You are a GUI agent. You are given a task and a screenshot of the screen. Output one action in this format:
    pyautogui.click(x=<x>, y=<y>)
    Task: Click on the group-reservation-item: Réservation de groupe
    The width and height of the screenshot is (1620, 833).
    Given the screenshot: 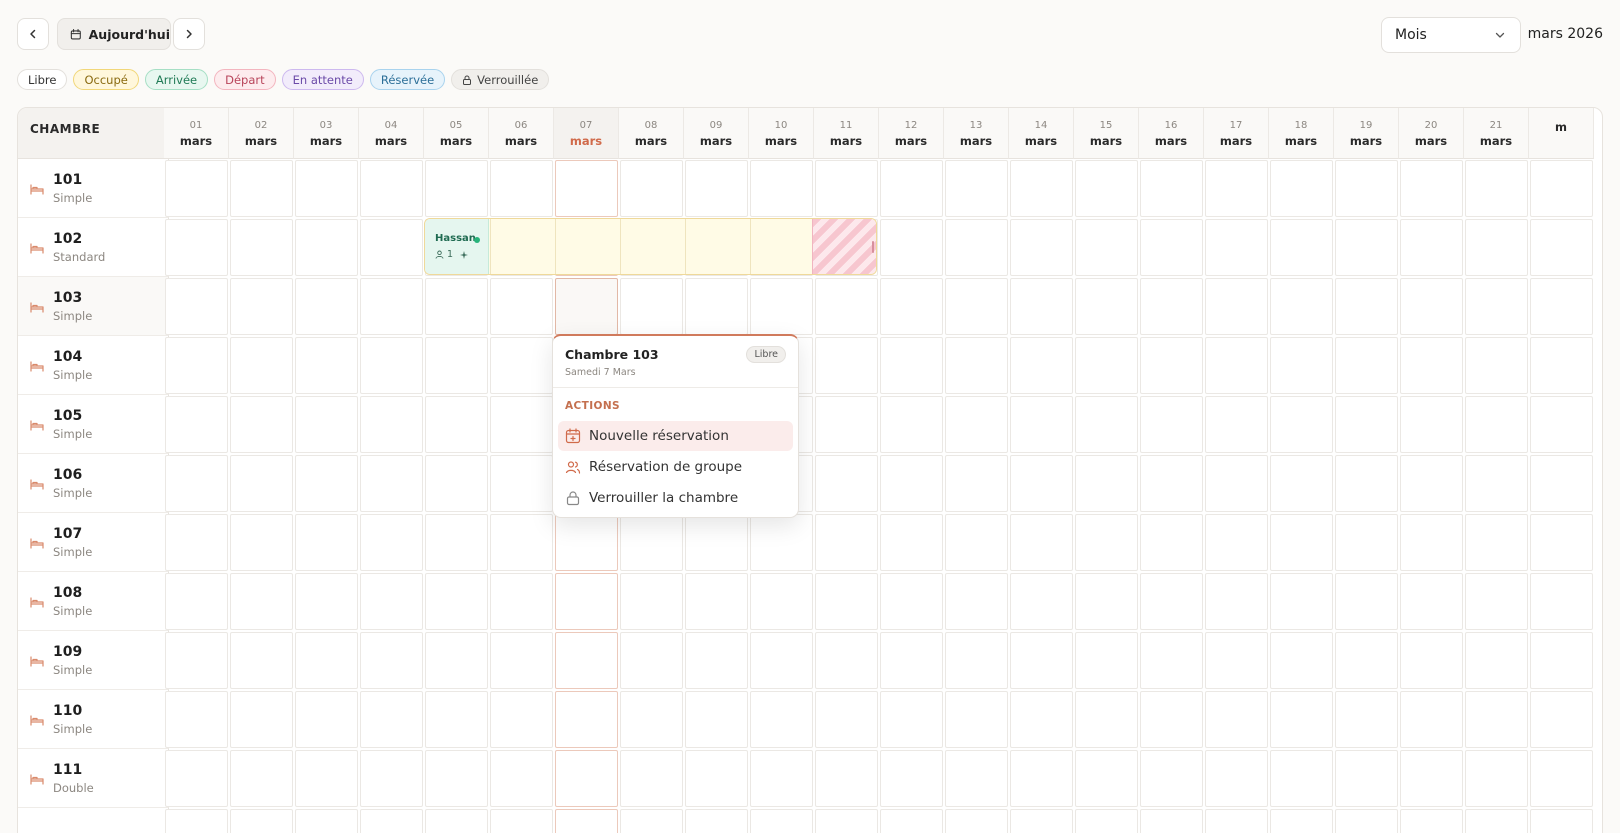 What is the action you would take?
    pyautogui.click(x=675, y=467)
    